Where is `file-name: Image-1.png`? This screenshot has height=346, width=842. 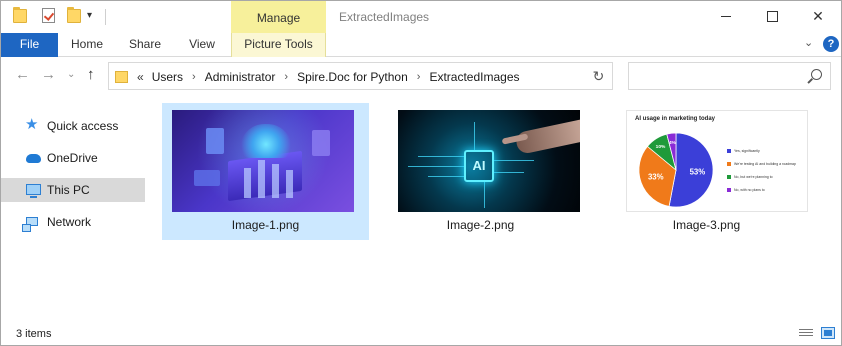
file-name: Image-1.png is located at coordinates (265, 225).